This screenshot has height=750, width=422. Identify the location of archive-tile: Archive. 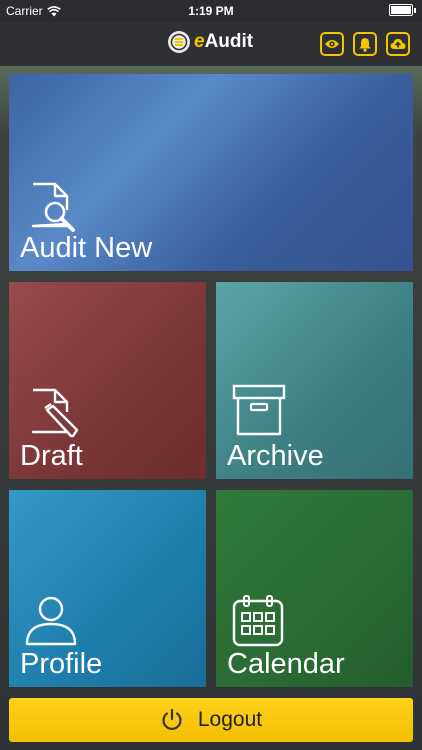
(314, 380).